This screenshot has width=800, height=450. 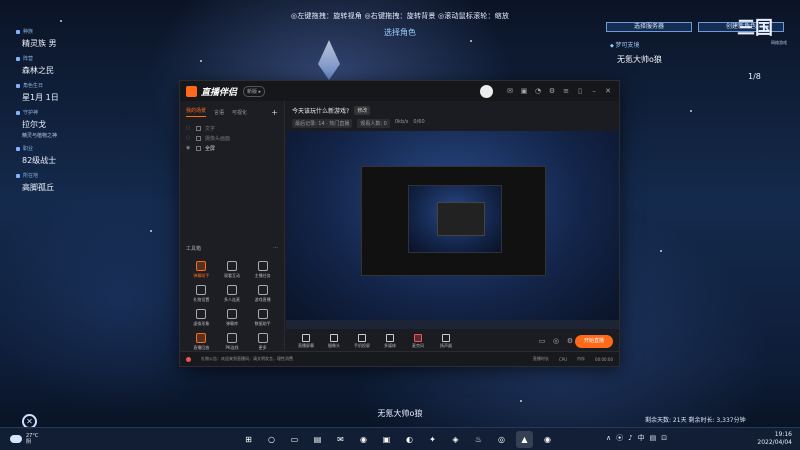 What do you see at coordinates (639, 59) in the screenshot?
I see `character-name: 无氪大帅o狼` at bounding box center [639, 59].